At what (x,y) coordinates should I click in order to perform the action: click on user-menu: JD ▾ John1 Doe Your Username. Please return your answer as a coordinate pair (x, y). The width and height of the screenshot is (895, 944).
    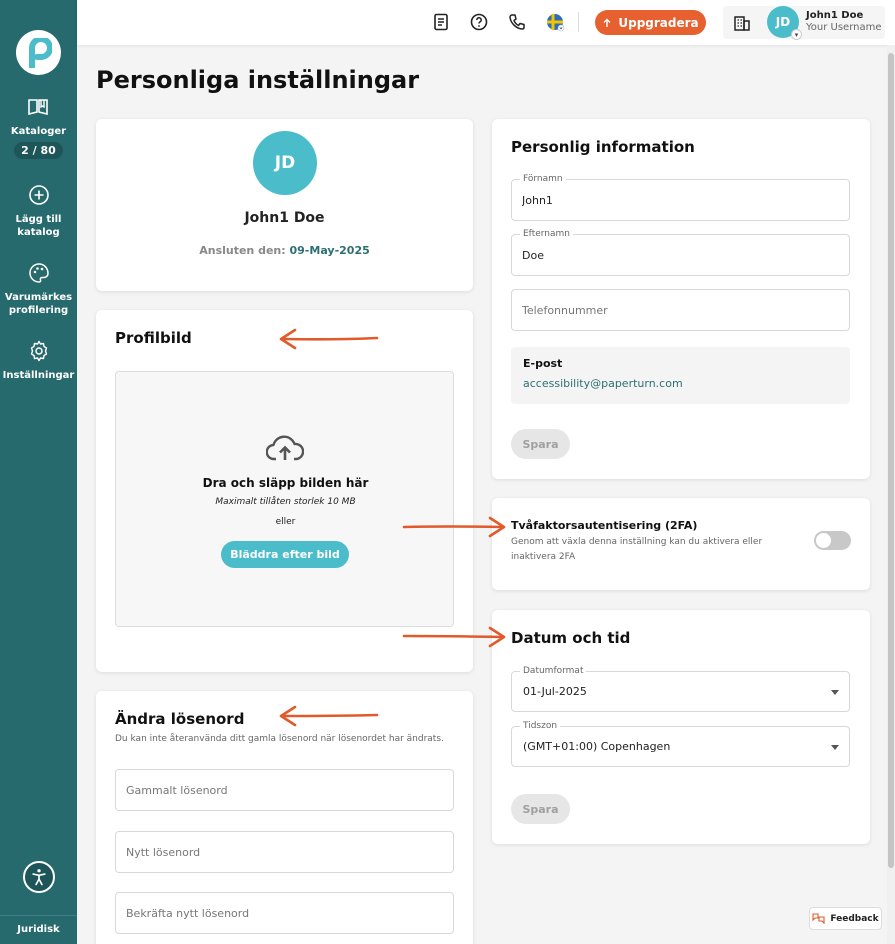
    Looking at the image, I should click on (804, 23).